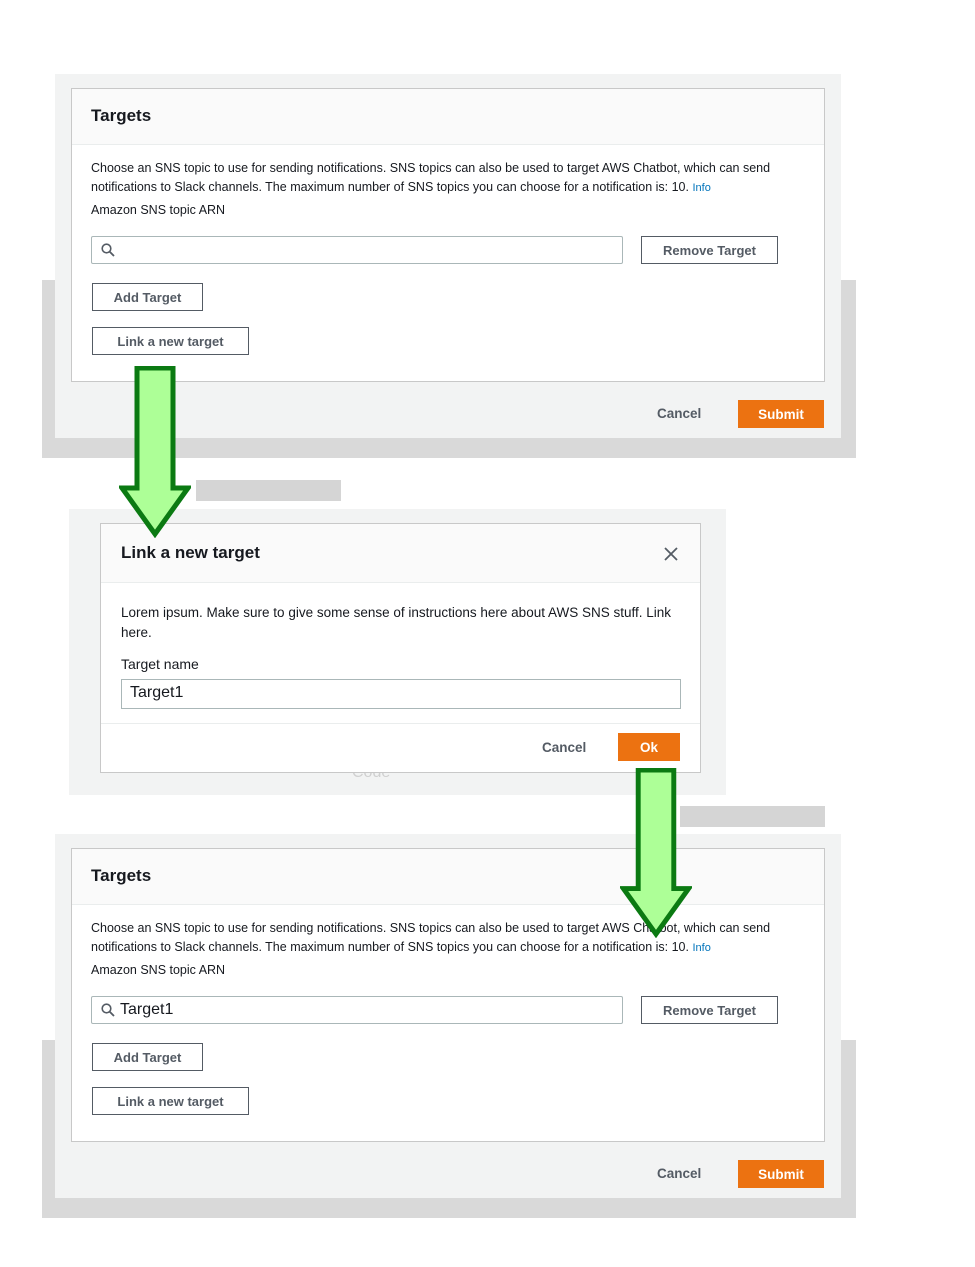  Describe the element at coordinates (400, 723) in the screenshot. I see `modal-footer-divider` at that location.